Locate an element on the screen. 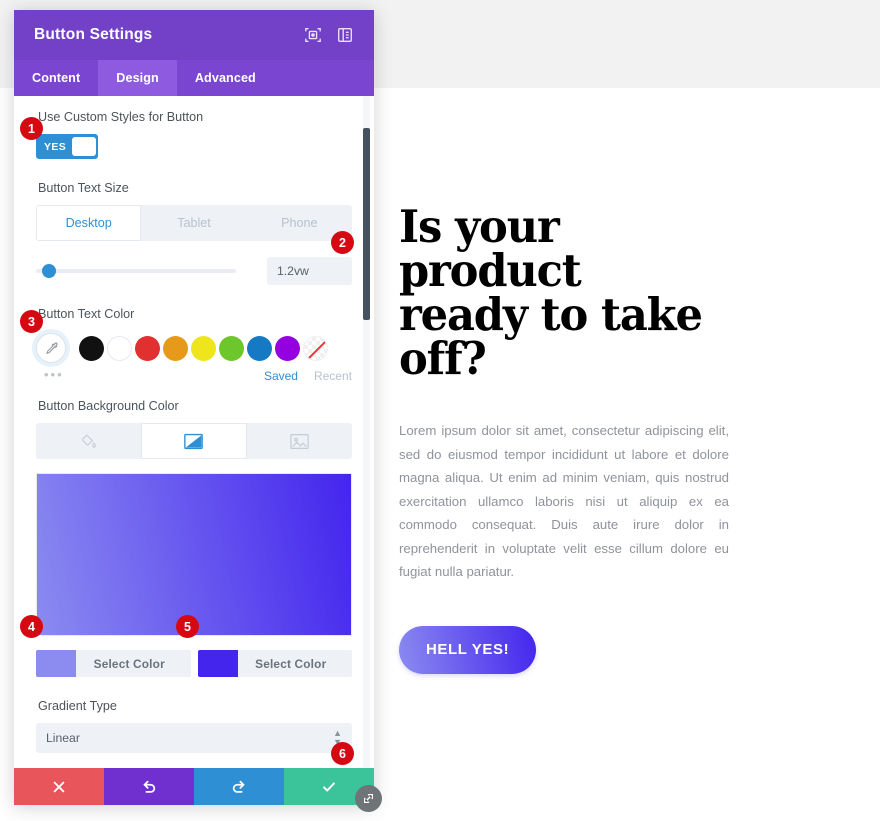 The height and width of the screenshot is (821, 880). hero-headline-line-1: Is your product is located at coordinates (490, 249).